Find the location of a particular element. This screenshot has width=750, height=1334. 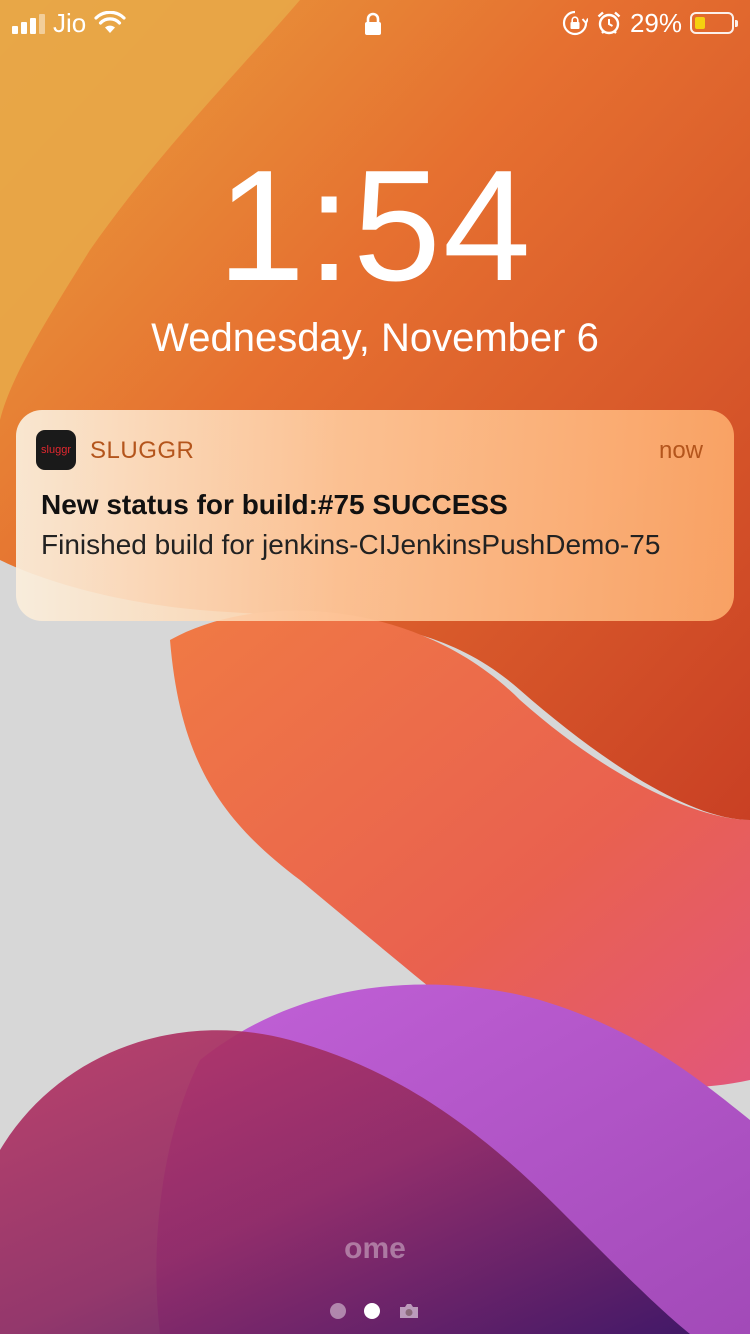

sluggr-app-icon: sluggr is located at coordinates (56, 450).